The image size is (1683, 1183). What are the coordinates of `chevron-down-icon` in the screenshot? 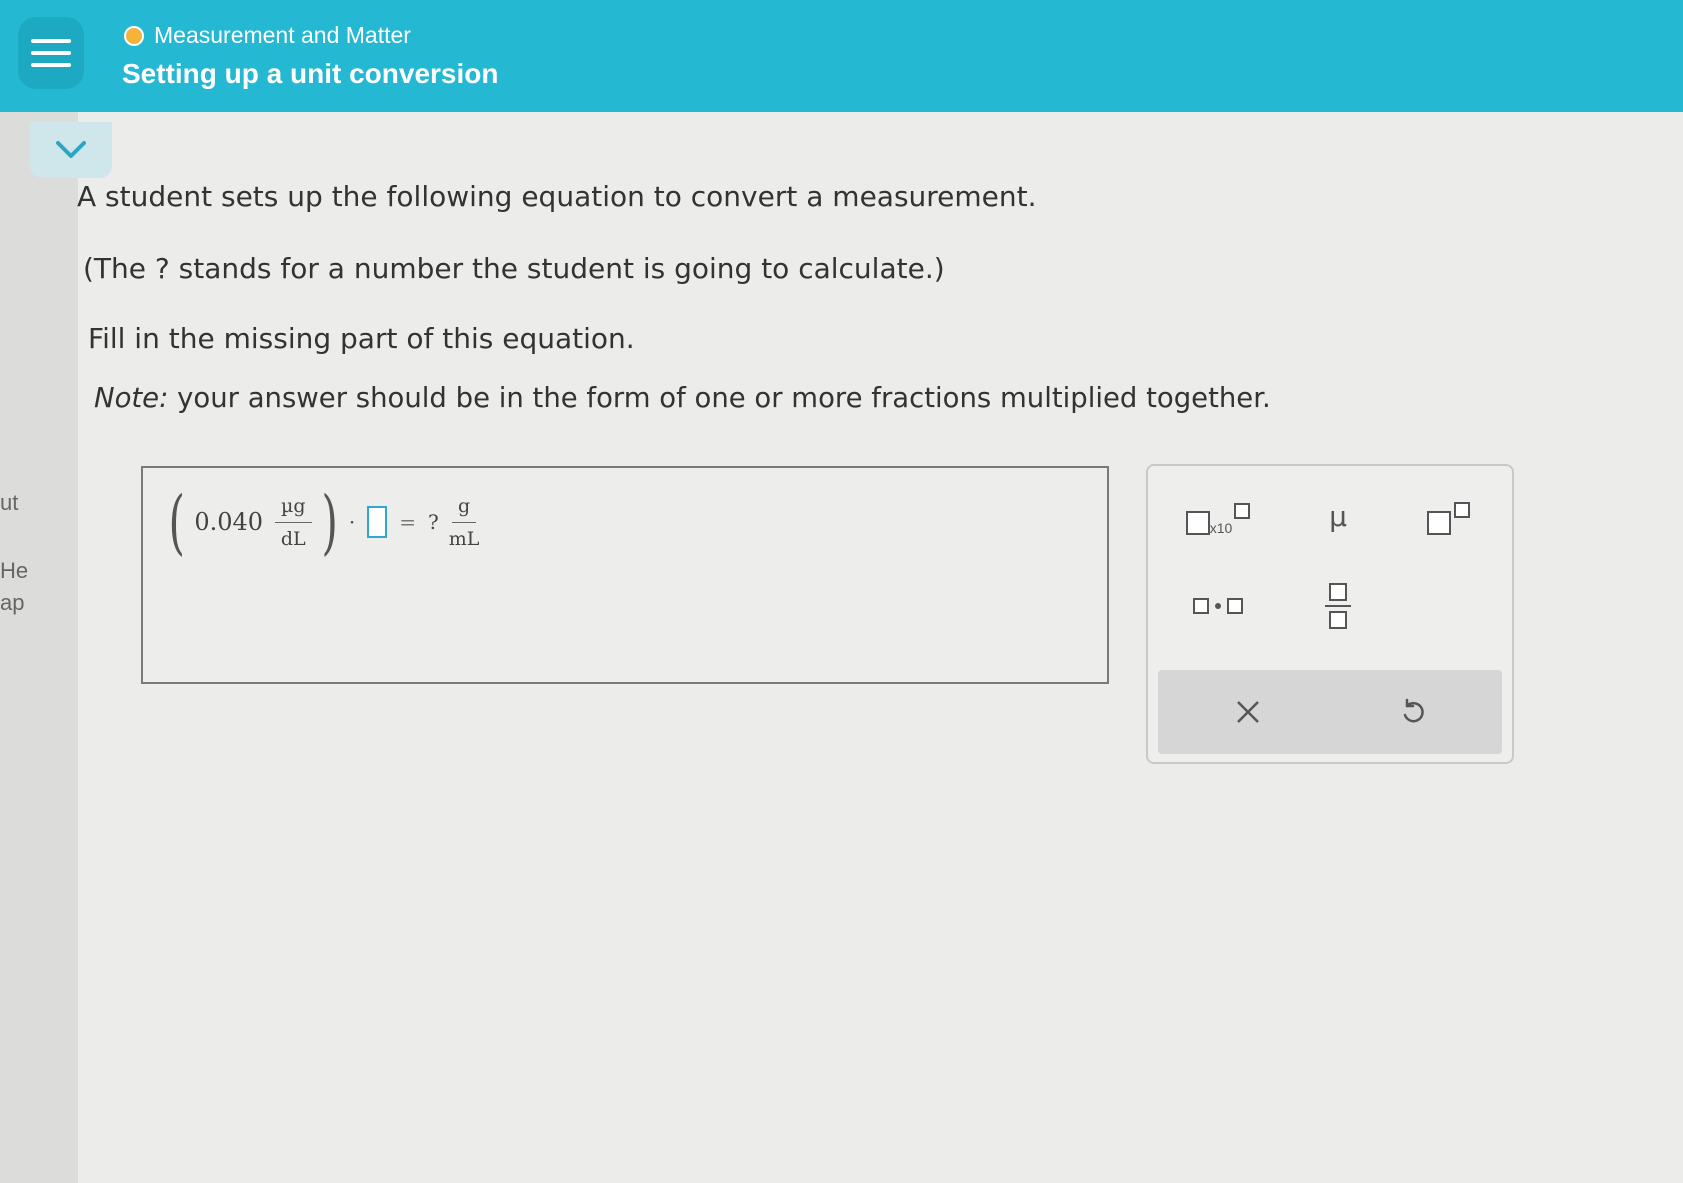 It's located at (71, 149).